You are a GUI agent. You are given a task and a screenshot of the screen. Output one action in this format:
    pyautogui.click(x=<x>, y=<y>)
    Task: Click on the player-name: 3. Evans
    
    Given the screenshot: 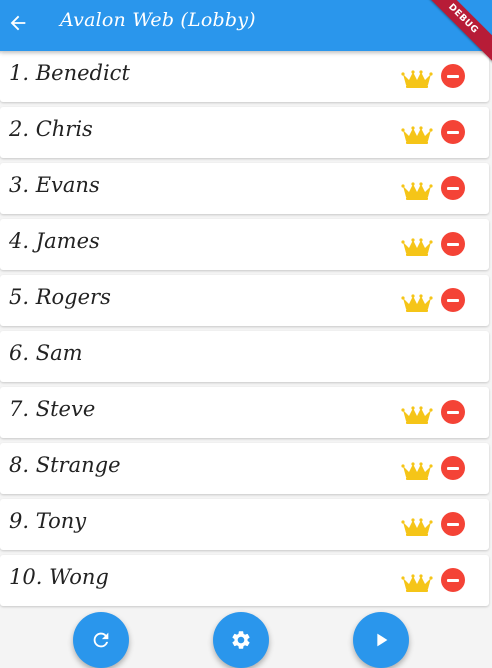 What is the action you would take?
    pyautogui.click(x=54, y=185)
    